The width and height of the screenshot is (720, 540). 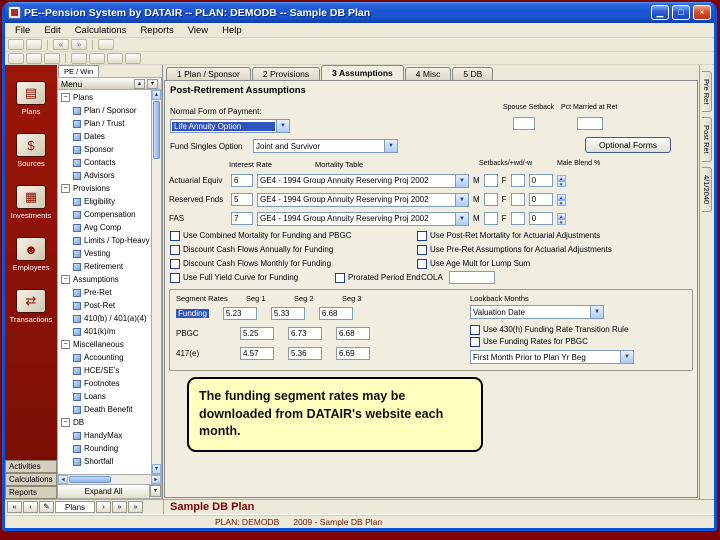 I want to click on tree-item-loans: Loans, so click(x=104, y=396).